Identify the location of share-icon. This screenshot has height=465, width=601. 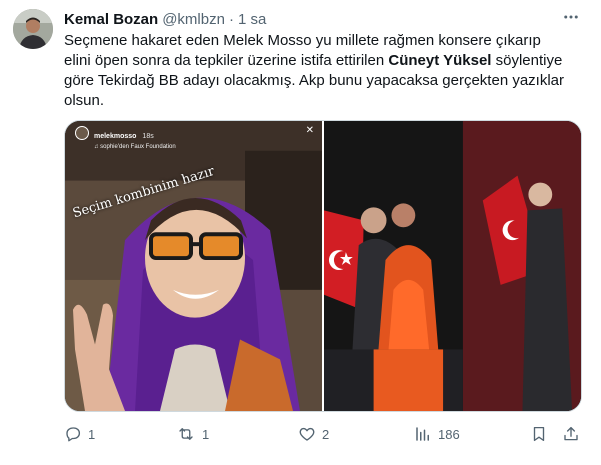
(571, 434).